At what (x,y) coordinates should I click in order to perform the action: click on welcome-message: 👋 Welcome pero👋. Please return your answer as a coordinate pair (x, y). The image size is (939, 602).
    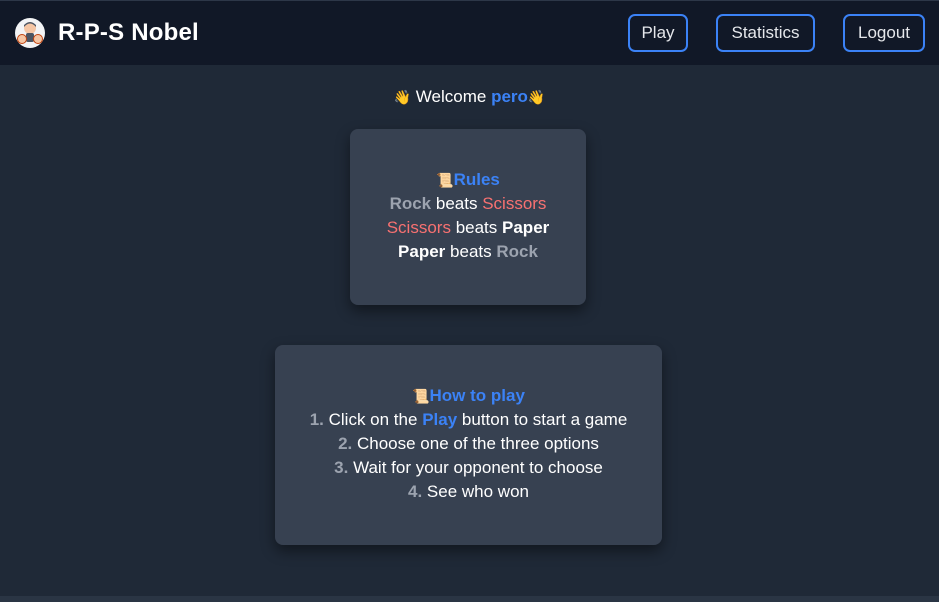
    Looking at the image, I should click on (469, 97).